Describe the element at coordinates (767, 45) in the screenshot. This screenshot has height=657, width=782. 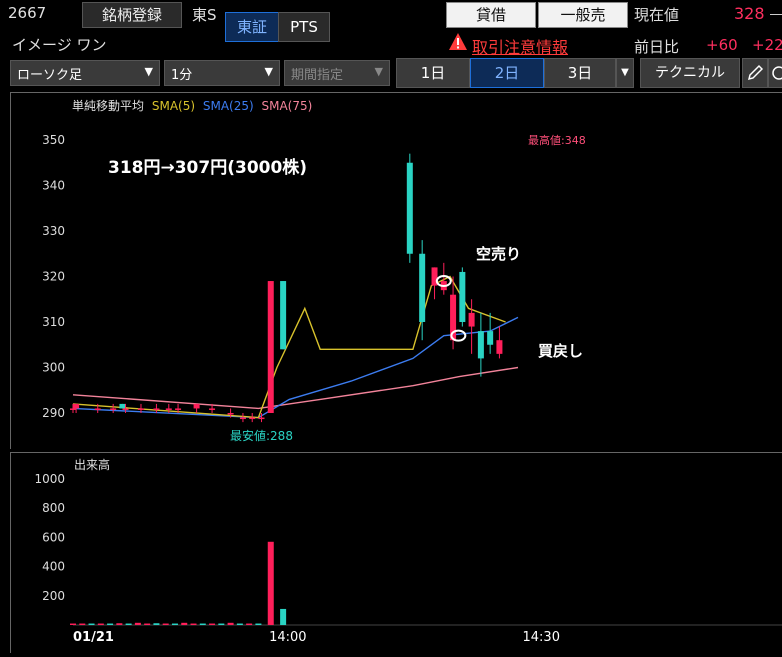
I see `change-percent: +22` at that location.